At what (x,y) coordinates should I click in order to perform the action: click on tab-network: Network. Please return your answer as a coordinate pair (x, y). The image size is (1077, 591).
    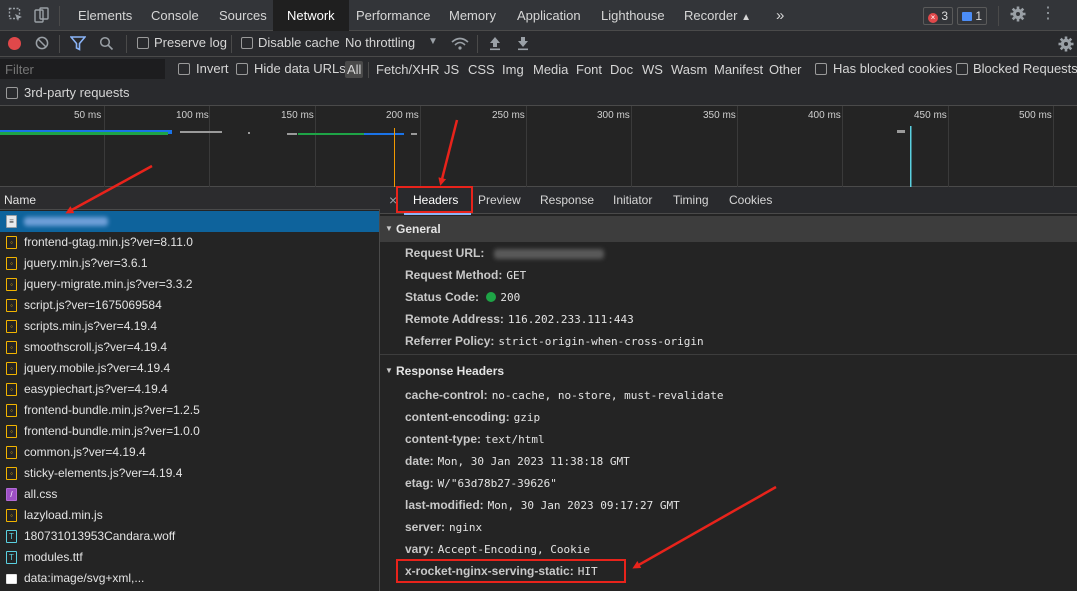
    Looking at the image, I should click on (311, 15).